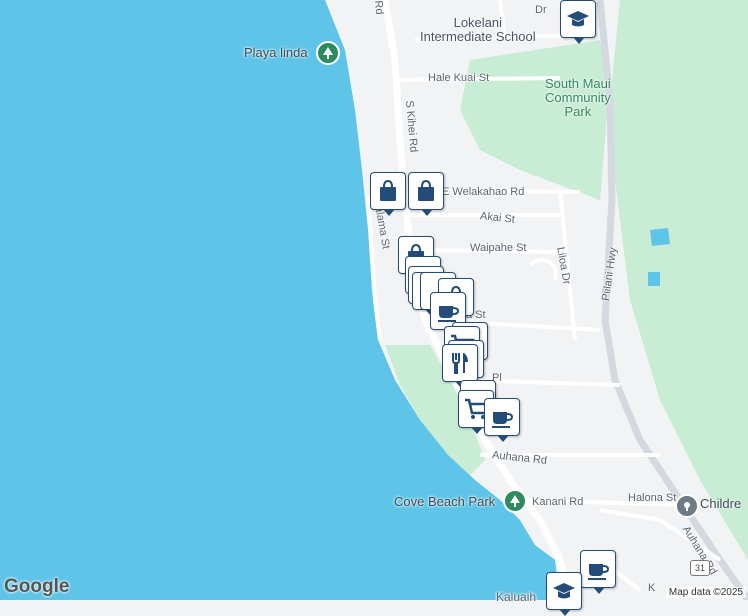 Image resolution: width=748 pixels, height=616 pixels. Describe the element at coordinates (444, 501) in the screenshot. I see `cove-beach-park-label: Cove Beach Park` at that location.